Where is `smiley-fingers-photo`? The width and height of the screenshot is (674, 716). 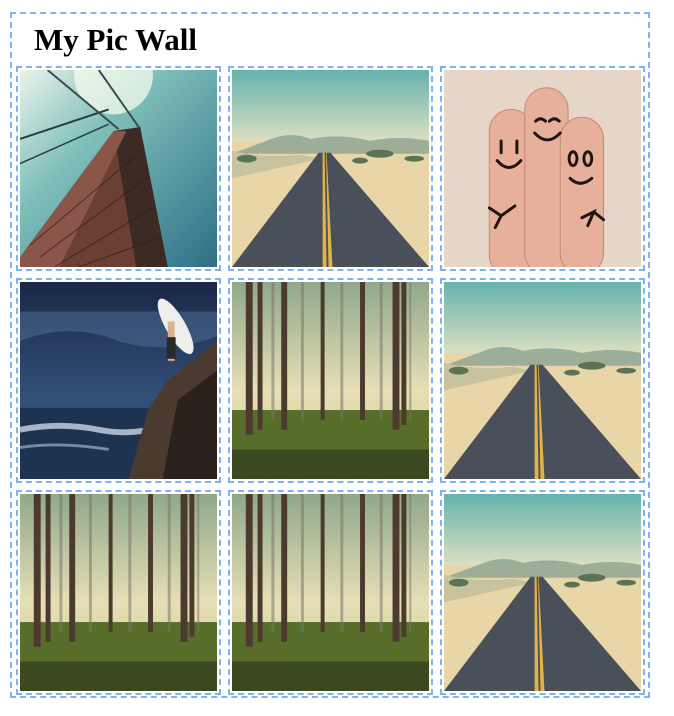 smiley-fingers-photo is located at coordinates (542, 168).